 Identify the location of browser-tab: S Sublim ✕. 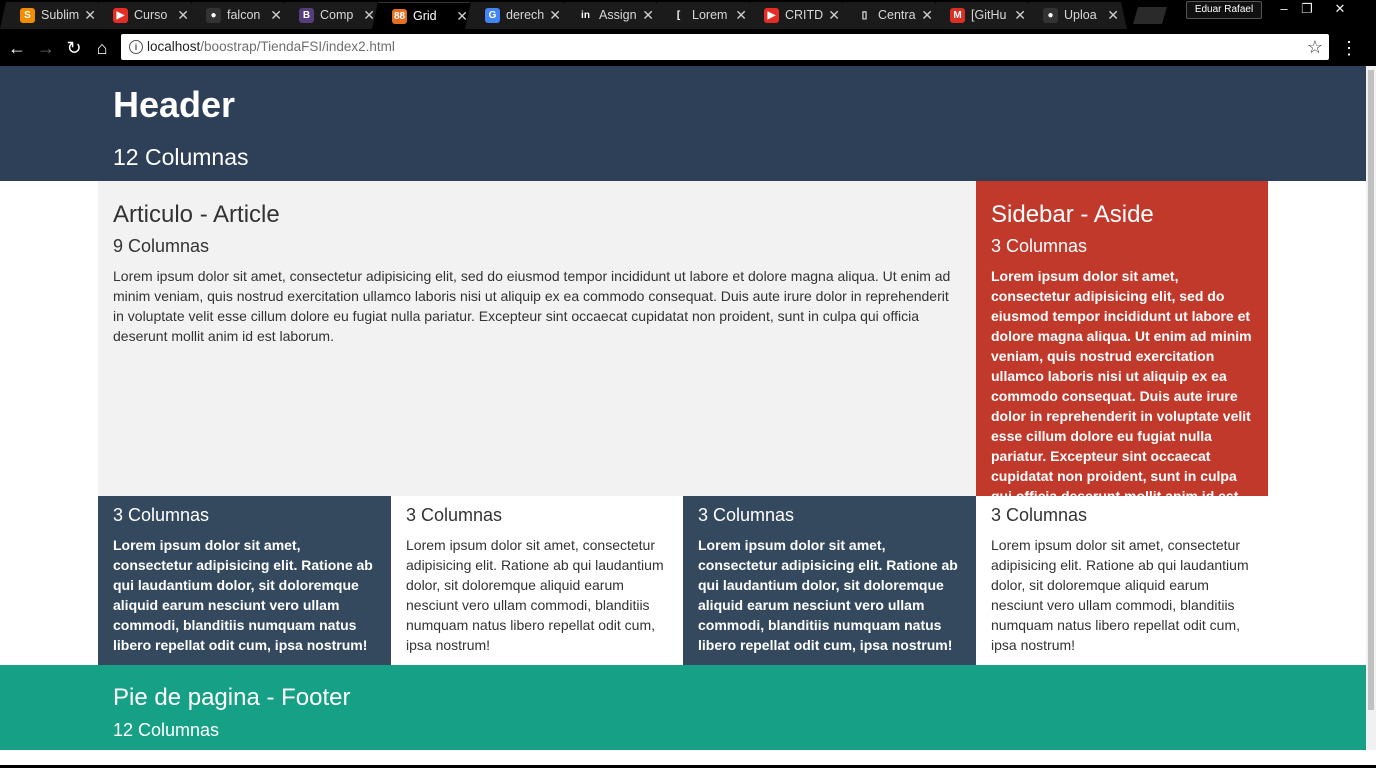
(52, 15).